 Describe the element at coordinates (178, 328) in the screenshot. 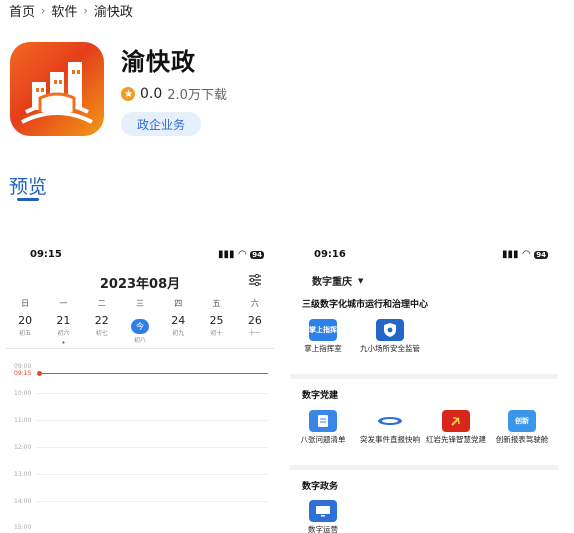

I see `date-cell: 24 初九` at that location.